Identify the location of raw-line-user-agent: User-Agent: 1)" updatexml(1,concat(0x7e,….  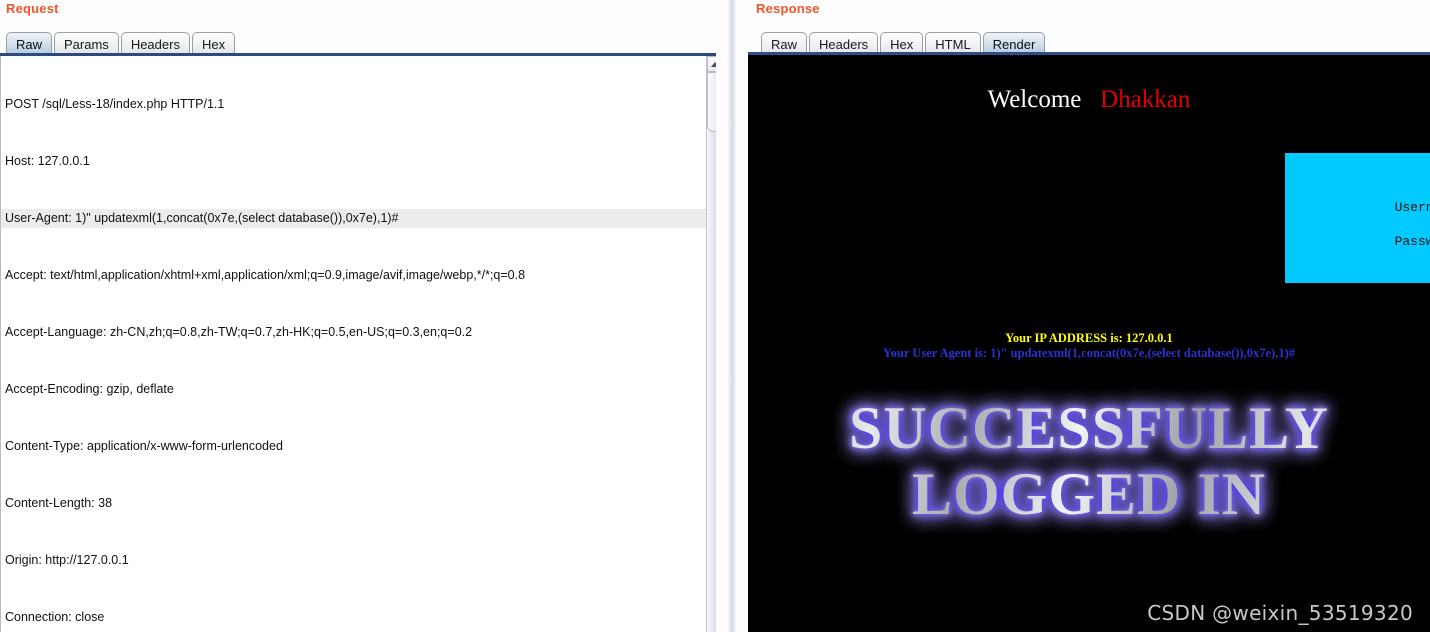
(353, 218).